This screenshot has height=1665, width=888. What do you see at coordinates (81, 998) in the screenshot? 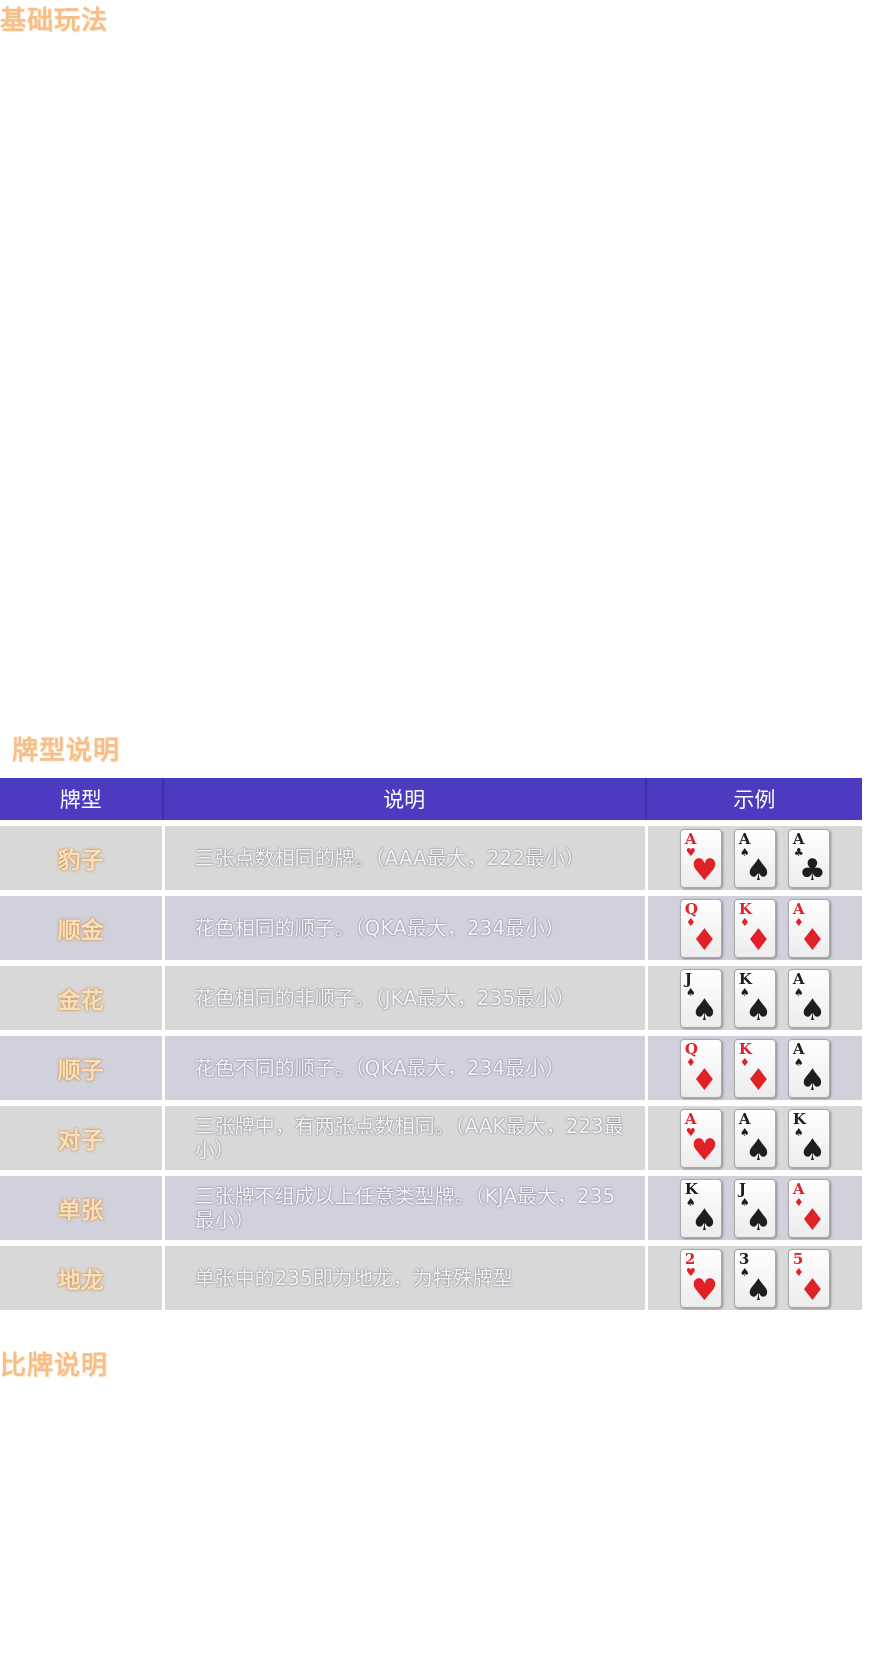
I see `card-type-name: 金花` at bounding box center [81, 998].